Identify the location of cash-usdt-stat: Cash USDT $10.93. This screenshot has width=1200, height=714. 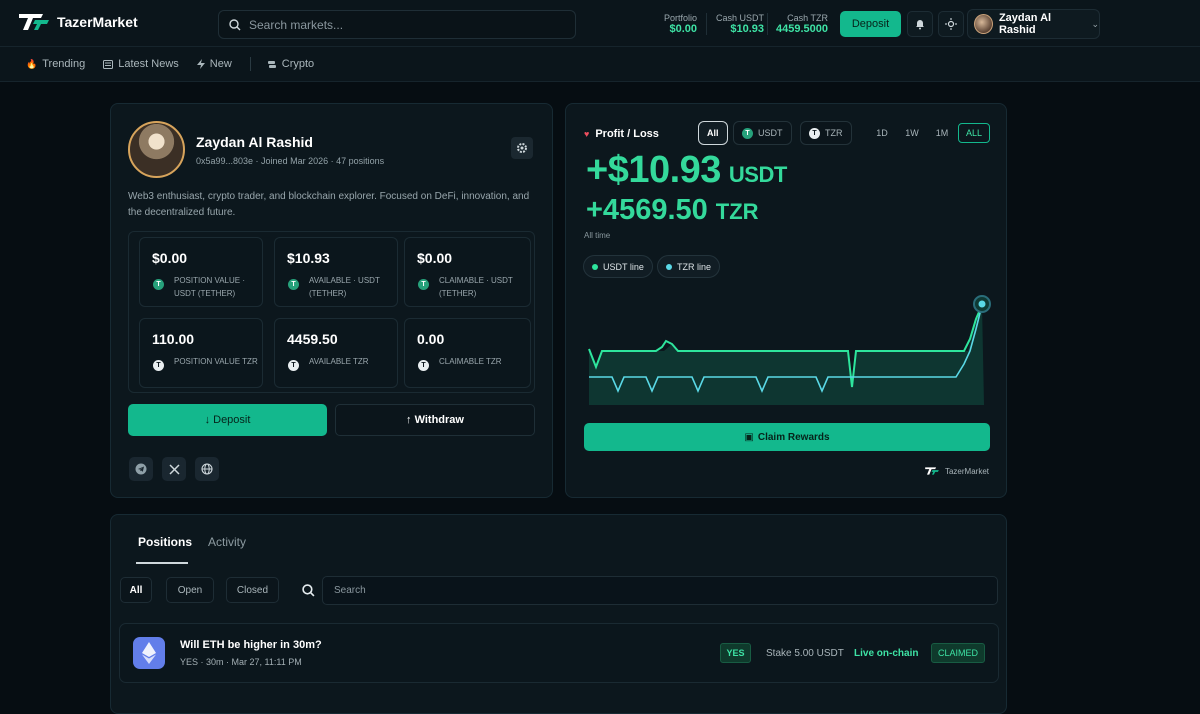
(740, 24).